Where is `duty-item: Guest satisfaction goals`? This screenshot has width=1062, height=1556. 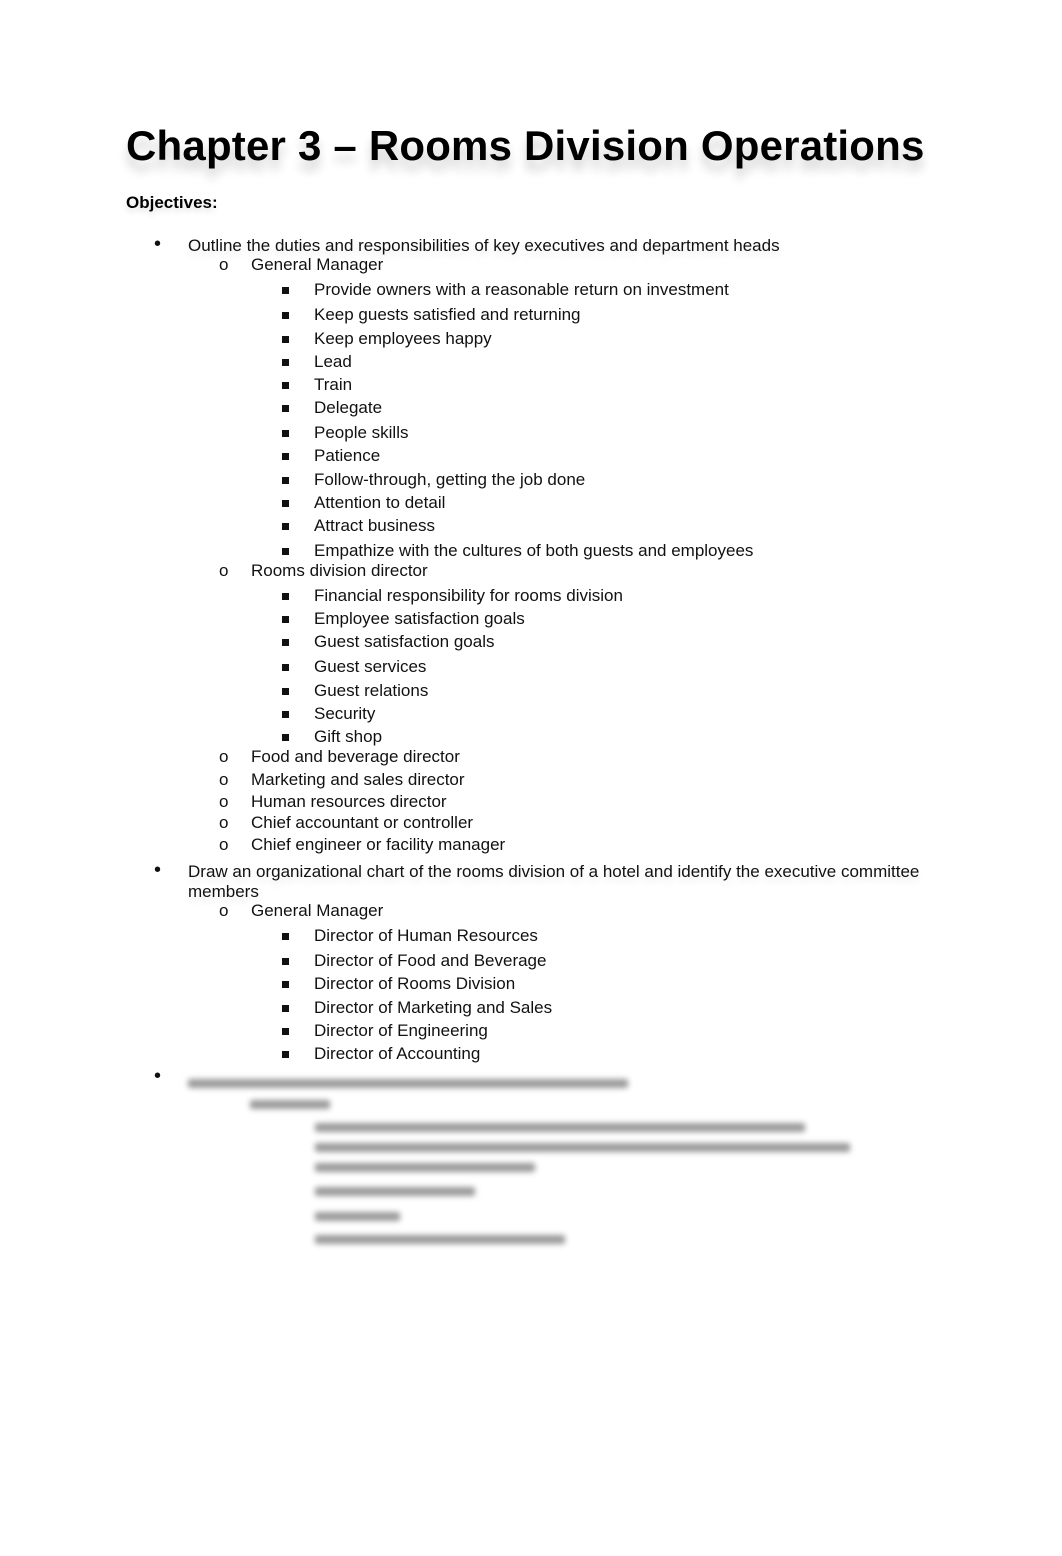 duty-item: Guest satisfaction goals is located at coordinates (404, 641).